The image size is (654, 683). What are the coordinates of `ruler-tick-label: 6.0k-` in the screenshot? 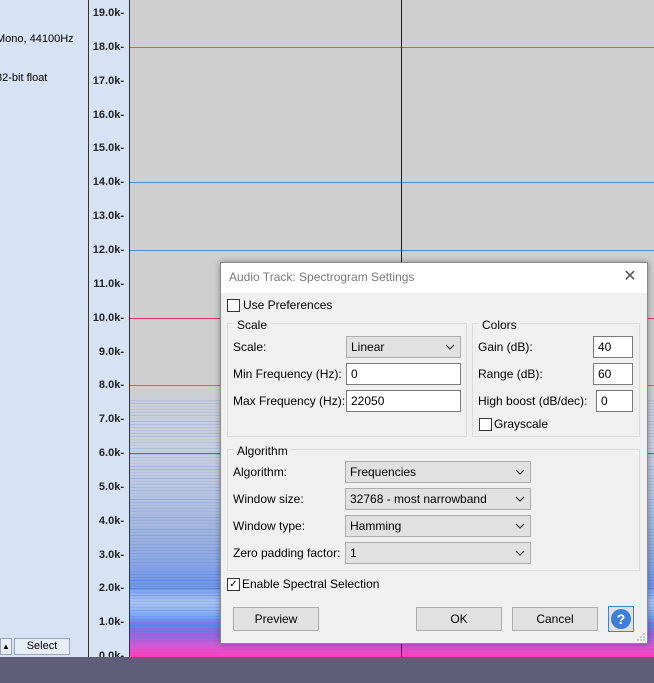 It's located at (111, 453).